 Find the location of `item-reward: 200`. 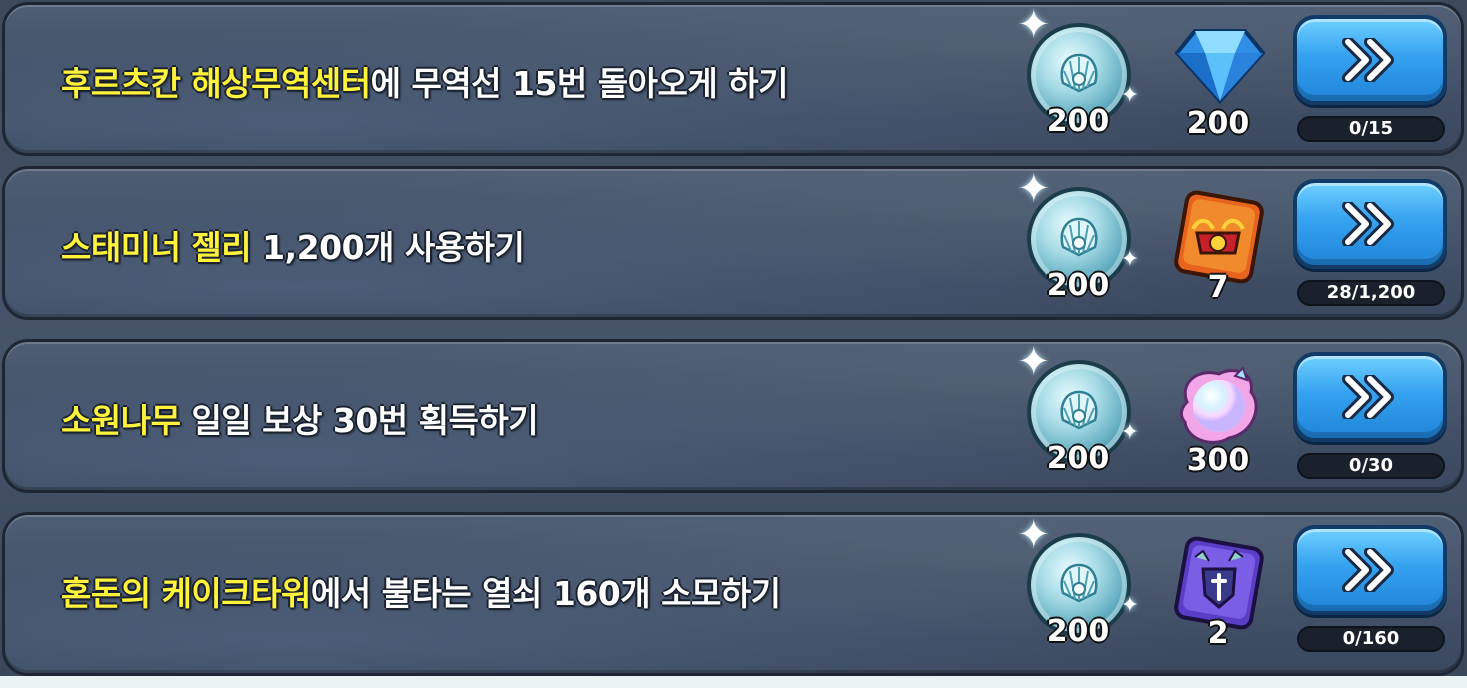

item-reward: 200 is located at coordinates (1218, 78).